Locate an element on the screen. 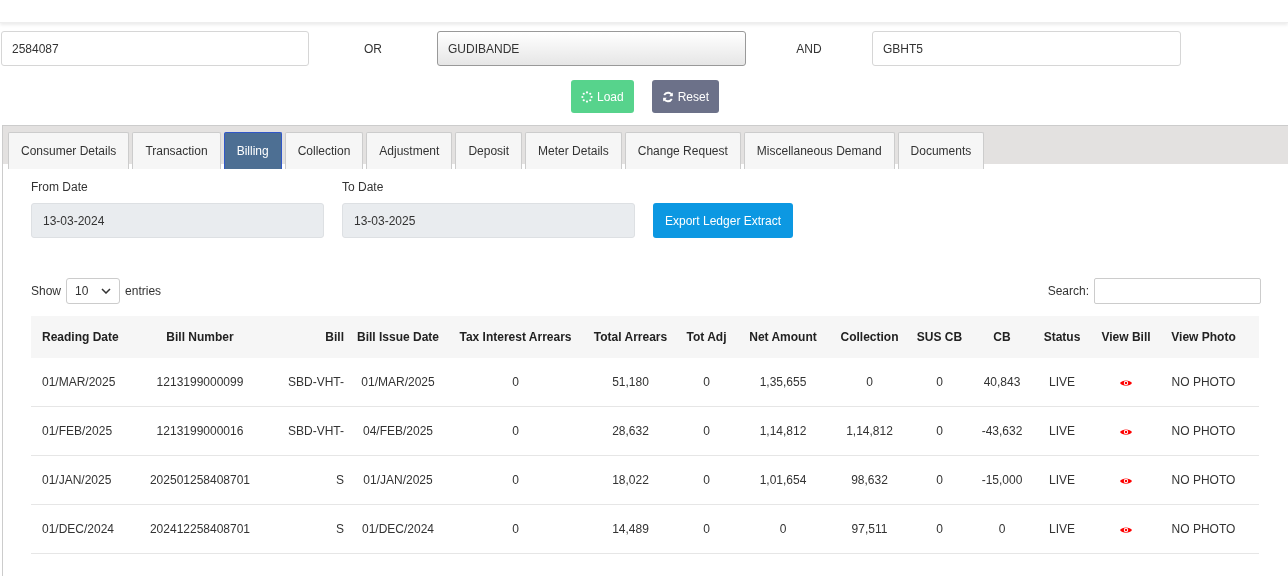 This screenshot has width=1288, height=576. tab: Transaction is located at coordinates (176, 150).